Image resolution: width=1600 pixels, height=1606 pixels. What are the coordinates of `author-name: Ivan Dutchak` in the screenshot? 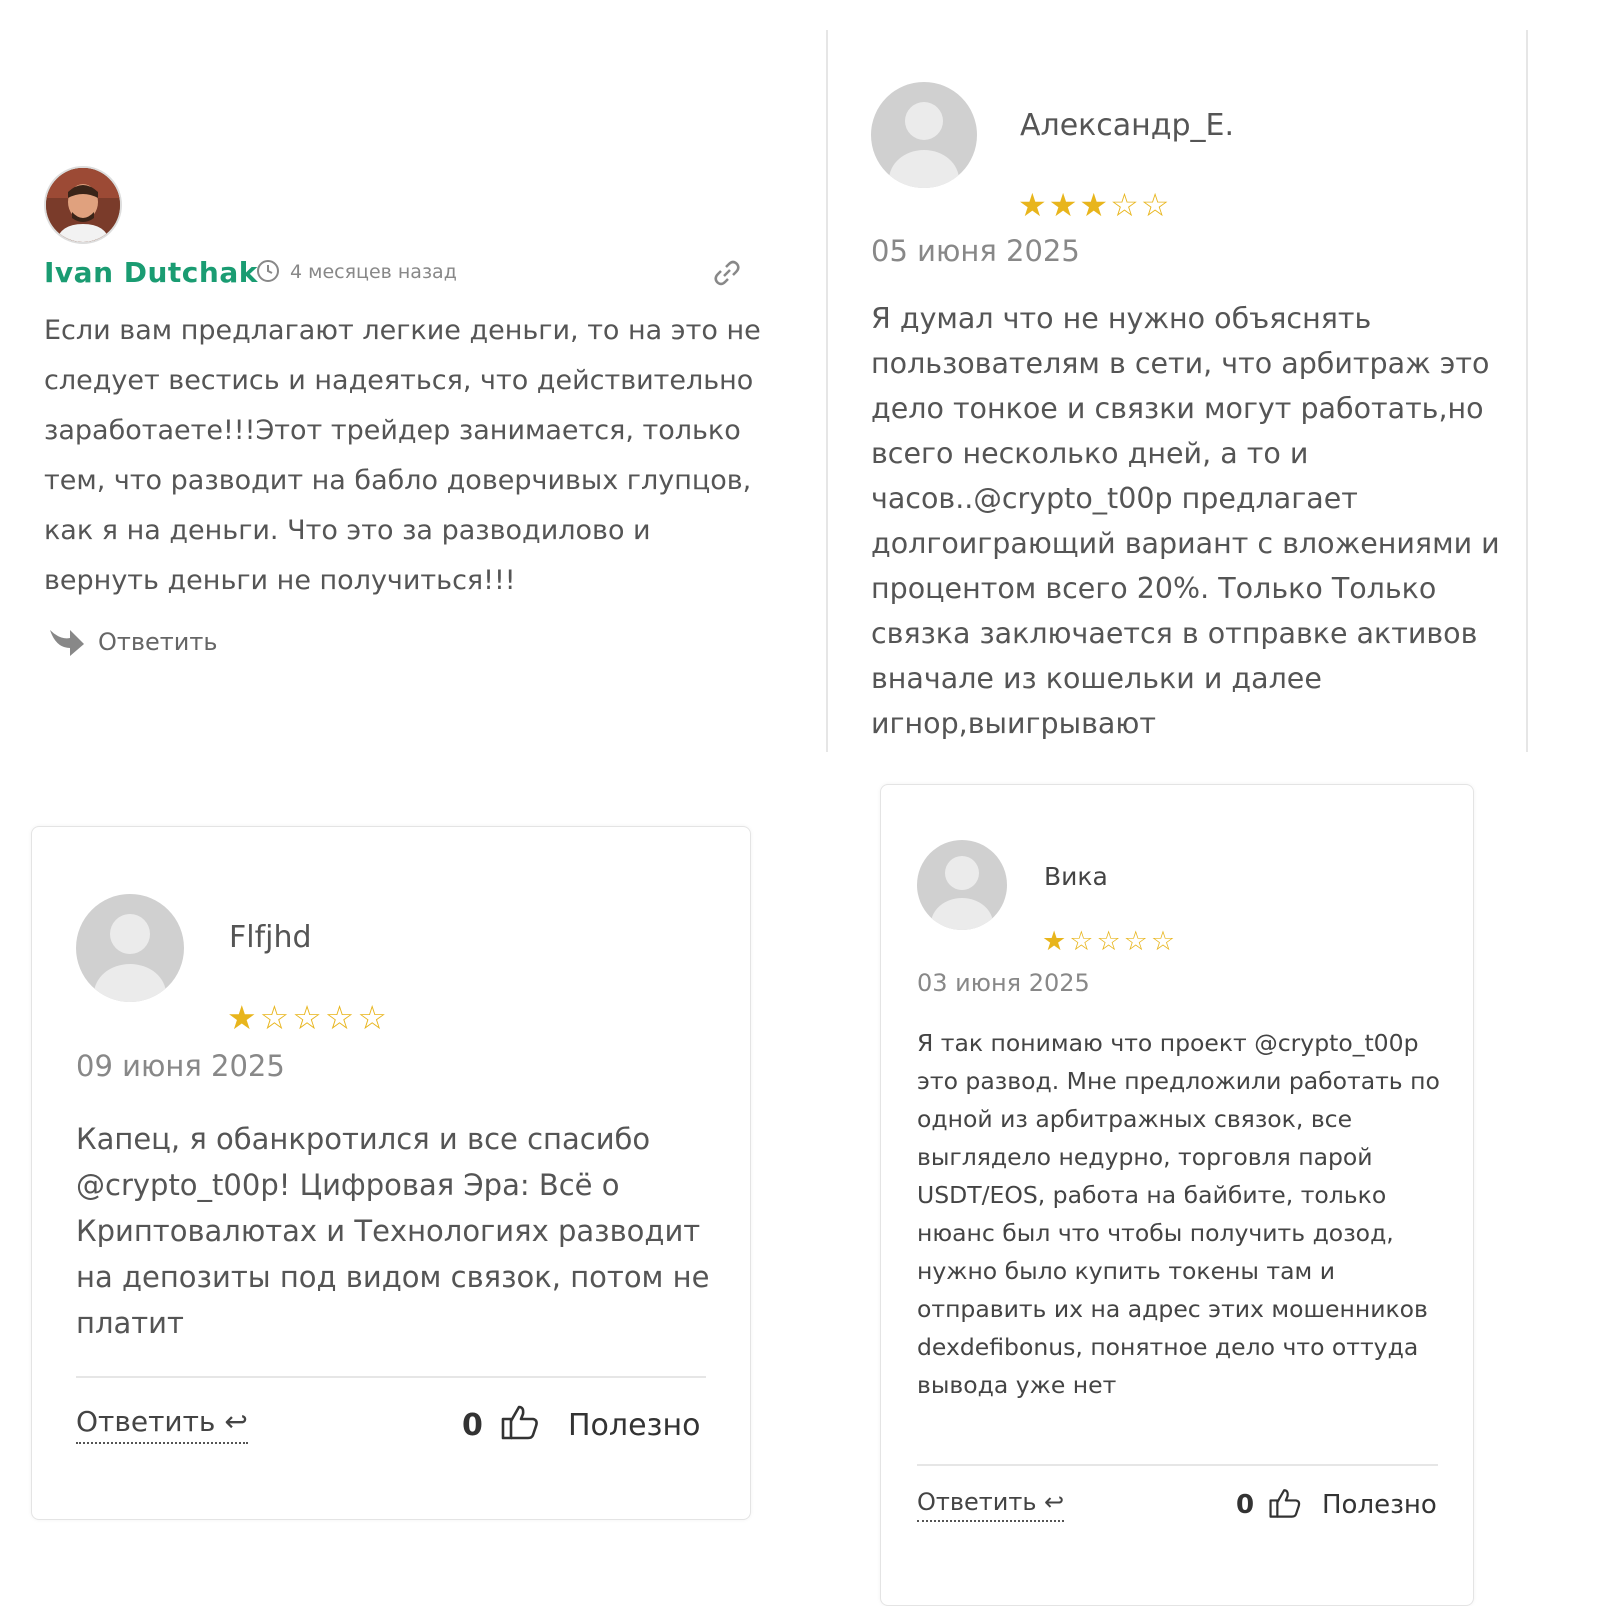 It's located at (151, 272).